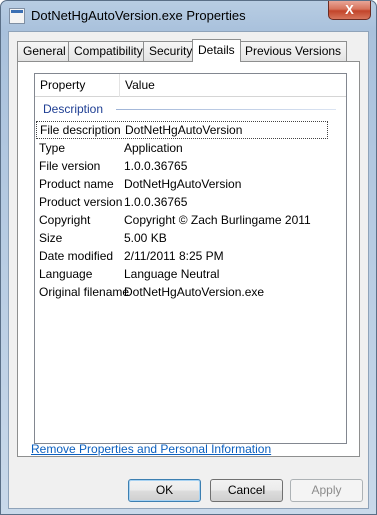 The width and height of the screenshot is (377, 515). I want to click on cancel-button: Cancel, so click(246, 490).